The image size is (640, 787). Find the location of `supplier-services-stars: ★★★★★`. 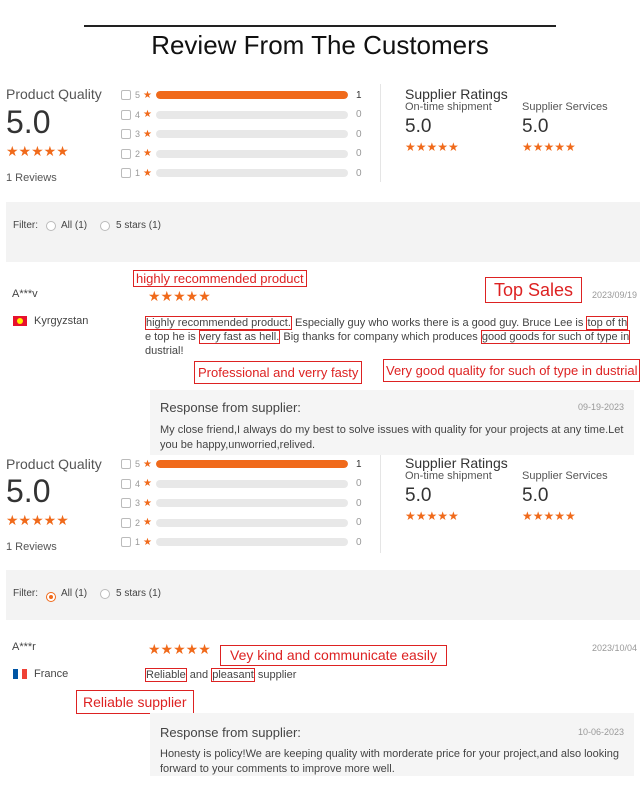

supplier-services-stars: ★★★★★ is located at coordinates (549, 147).